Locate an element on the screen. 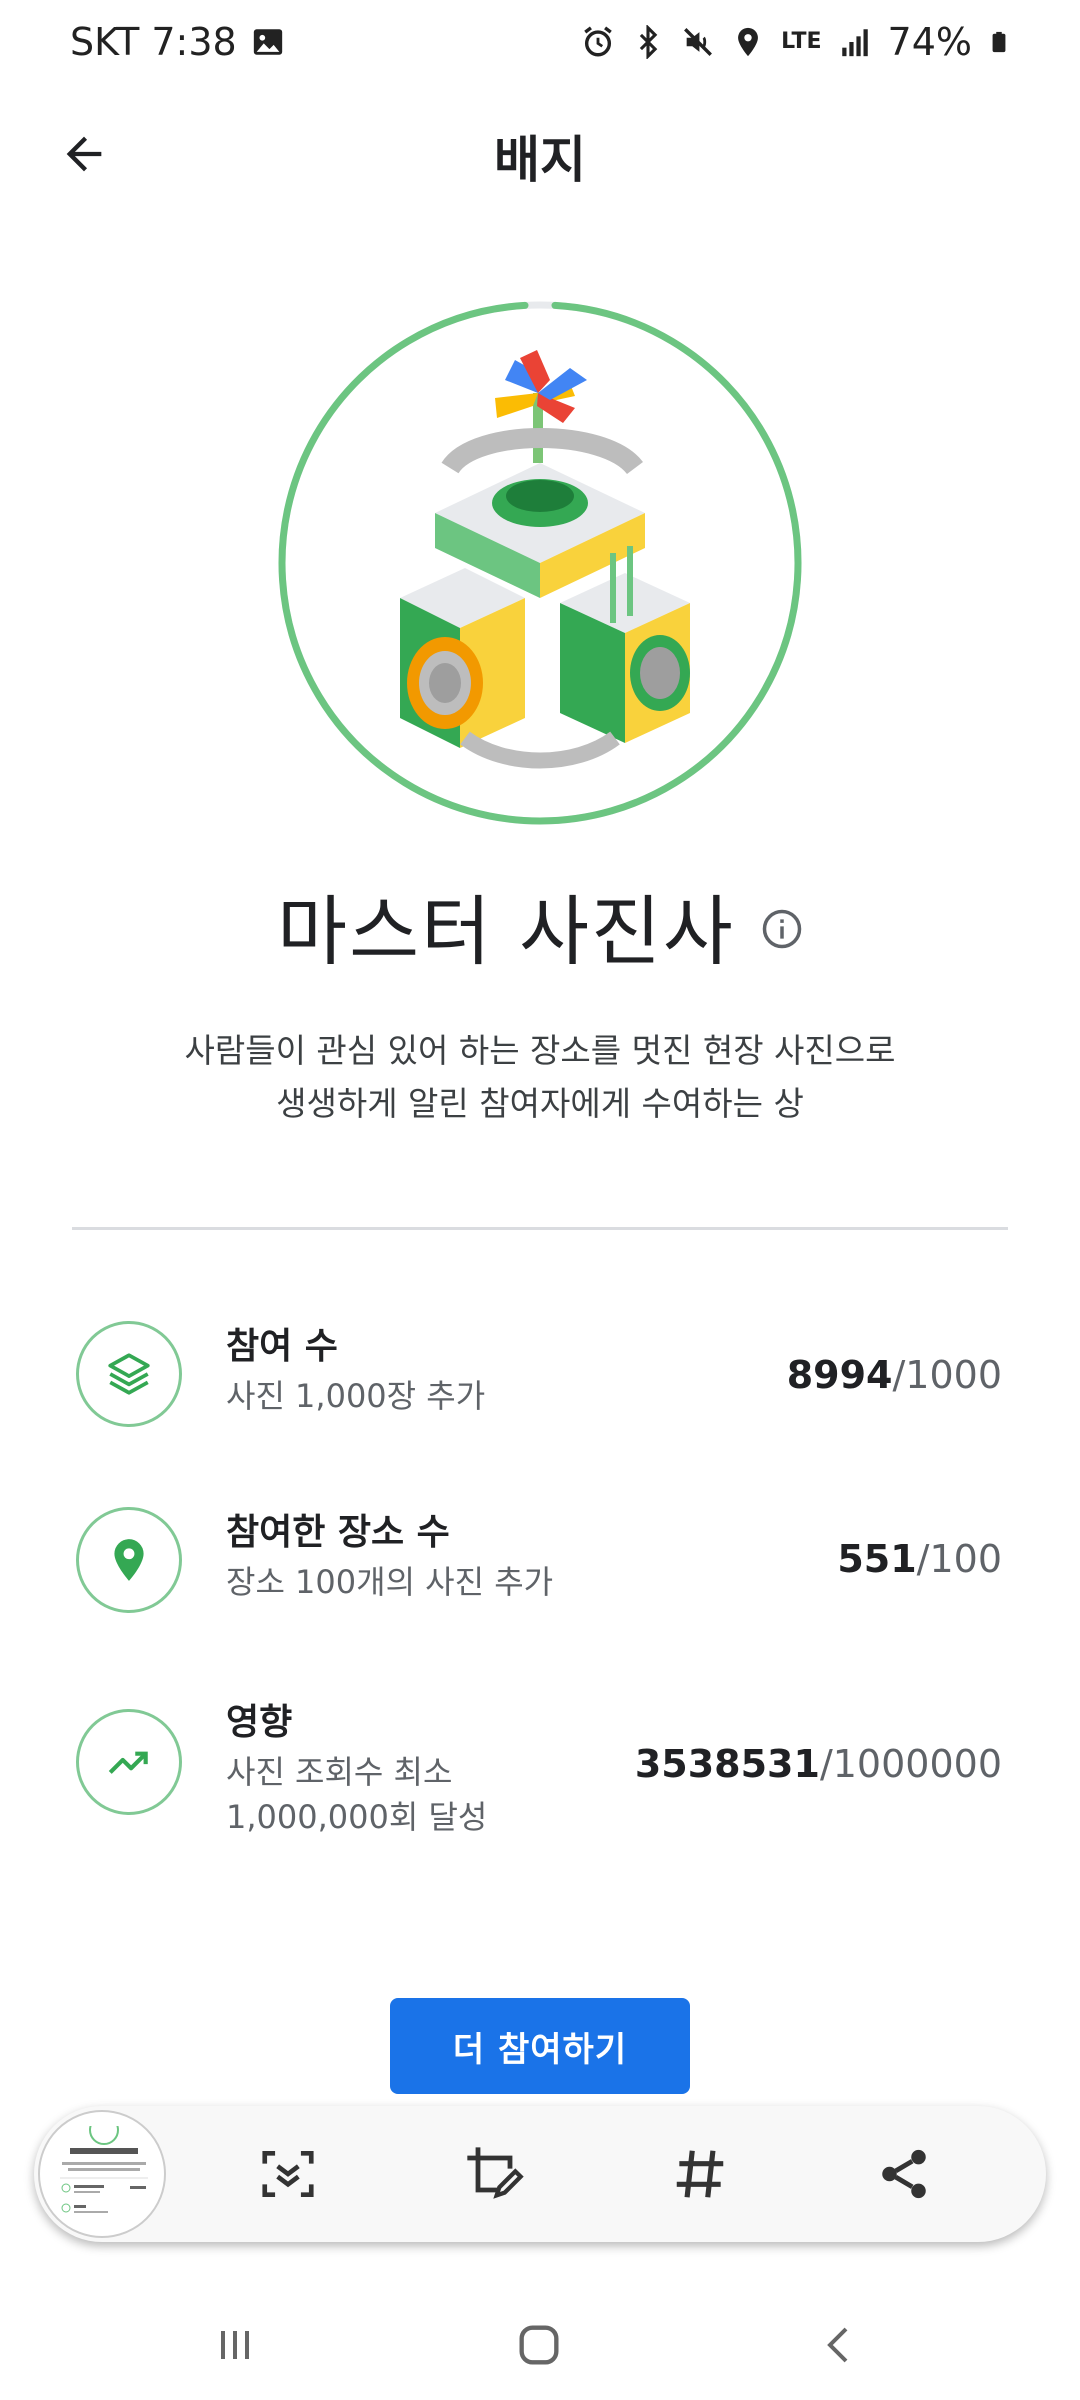  trending-up-icon is located at coordinates (128, 1762).